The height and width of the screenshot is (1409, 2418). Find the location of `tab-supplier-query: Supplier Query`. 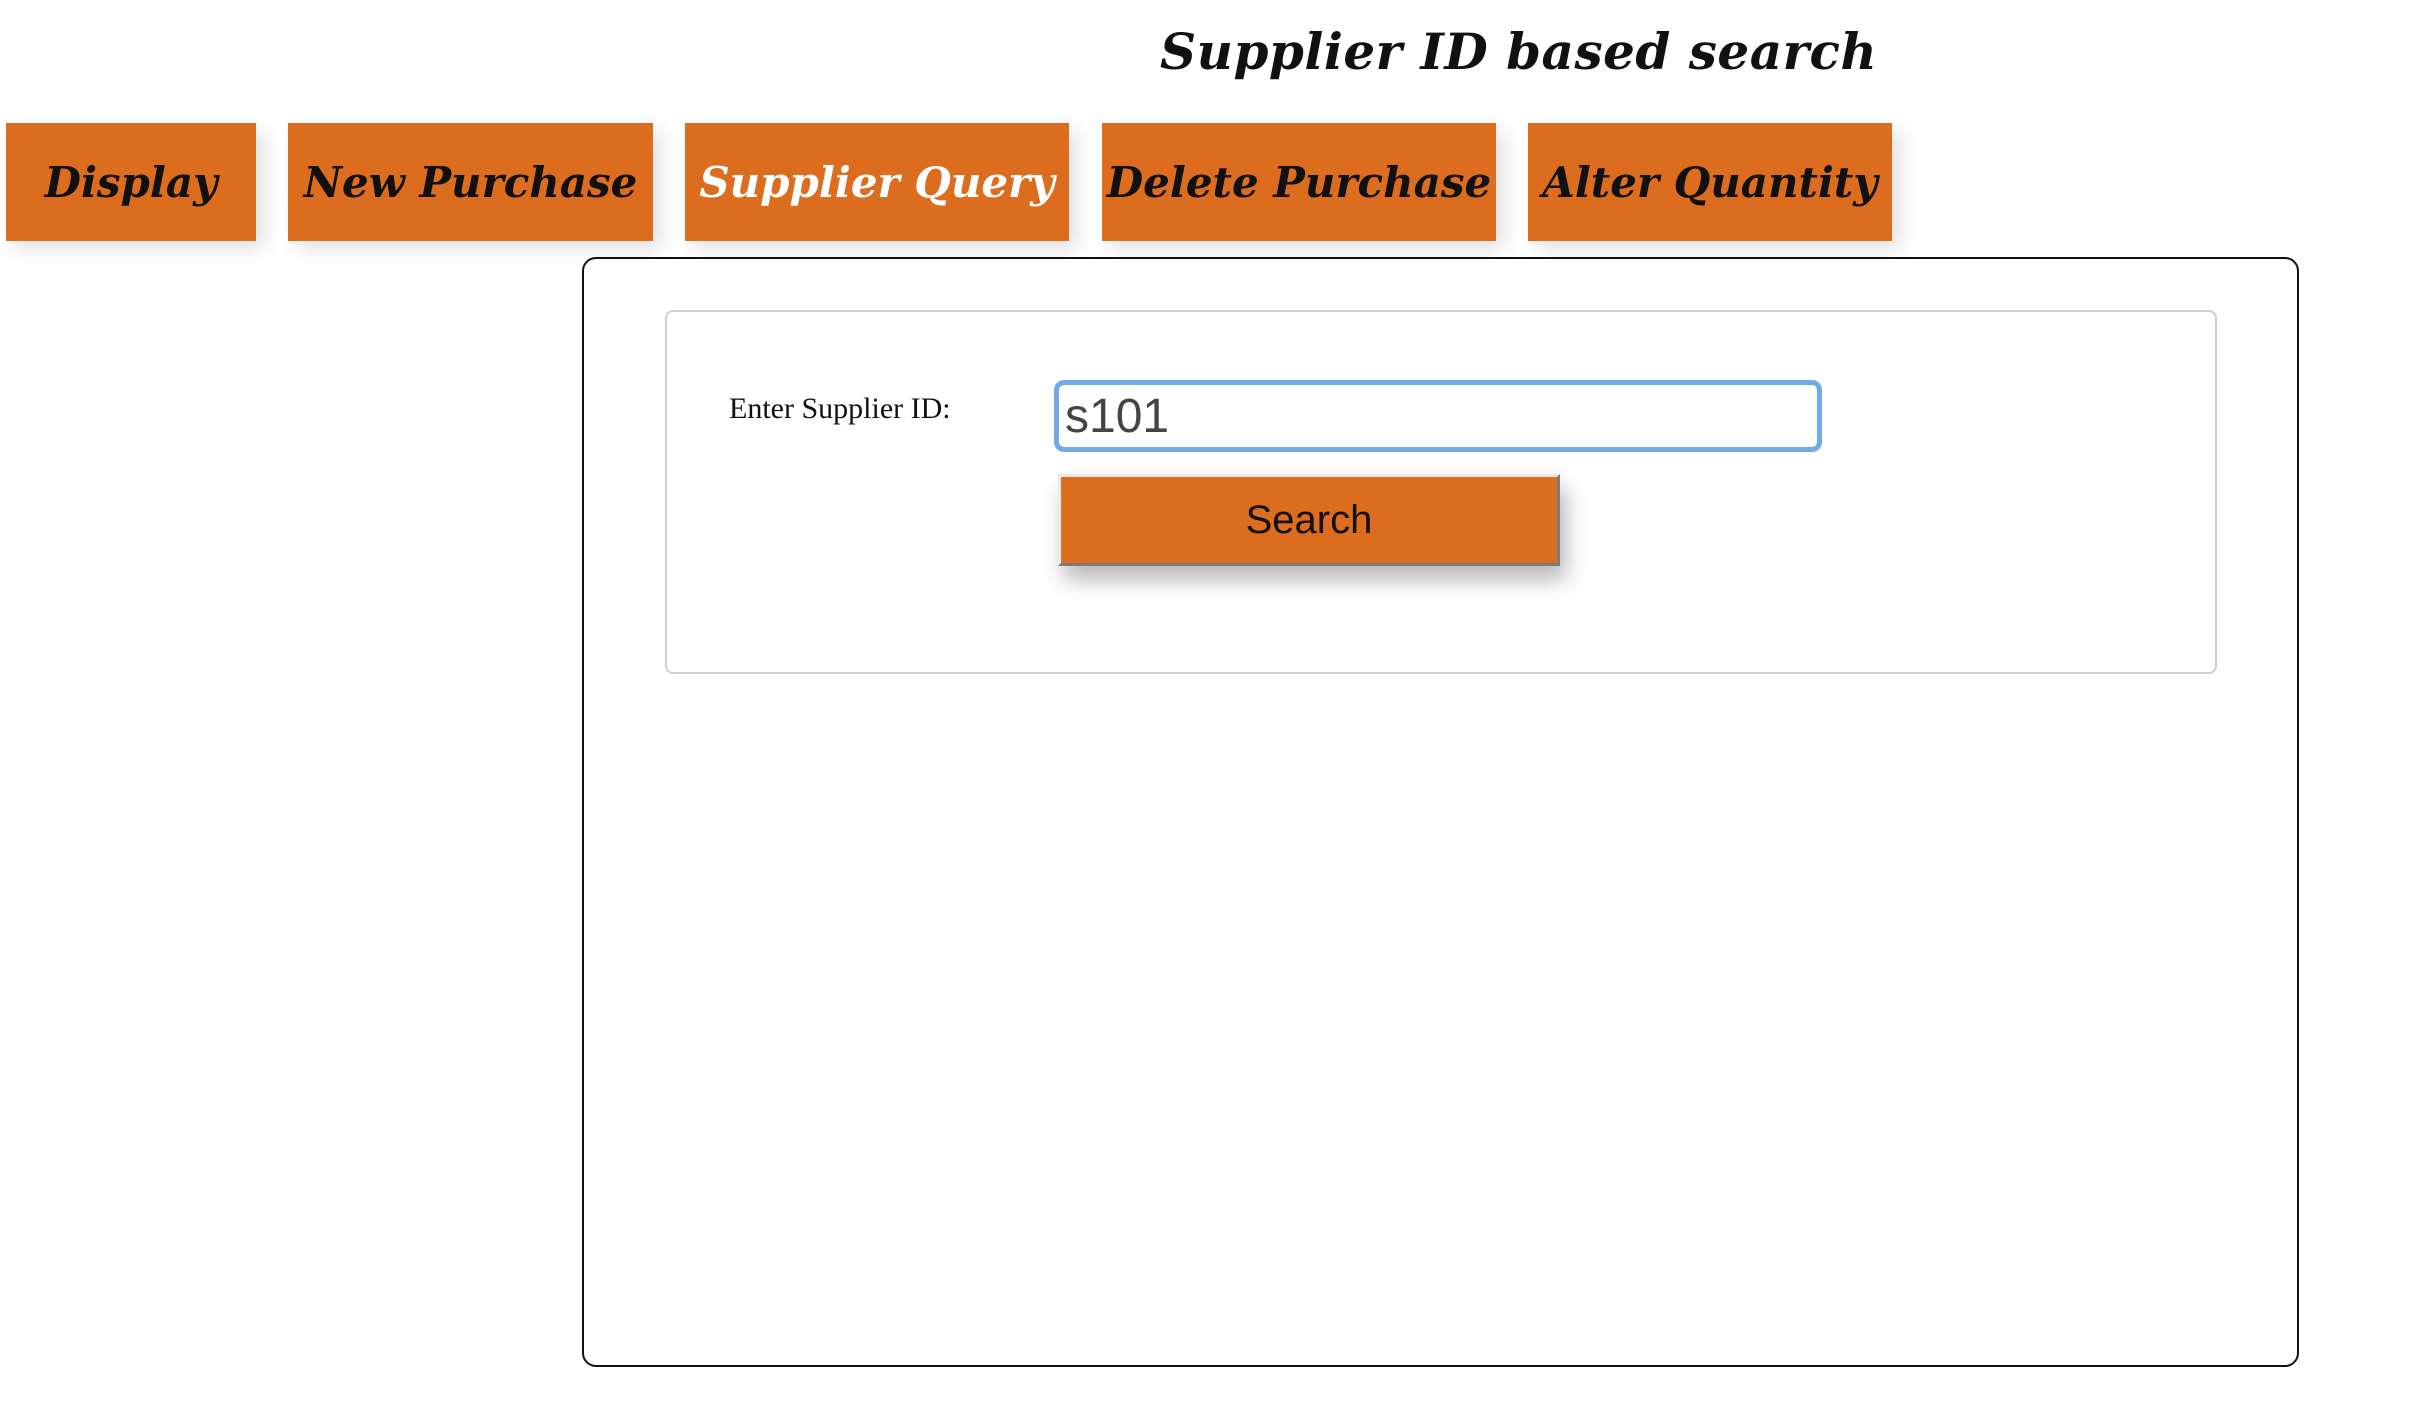

tab-supplier-query: Supplier Query is located at coordinates (877, 182).